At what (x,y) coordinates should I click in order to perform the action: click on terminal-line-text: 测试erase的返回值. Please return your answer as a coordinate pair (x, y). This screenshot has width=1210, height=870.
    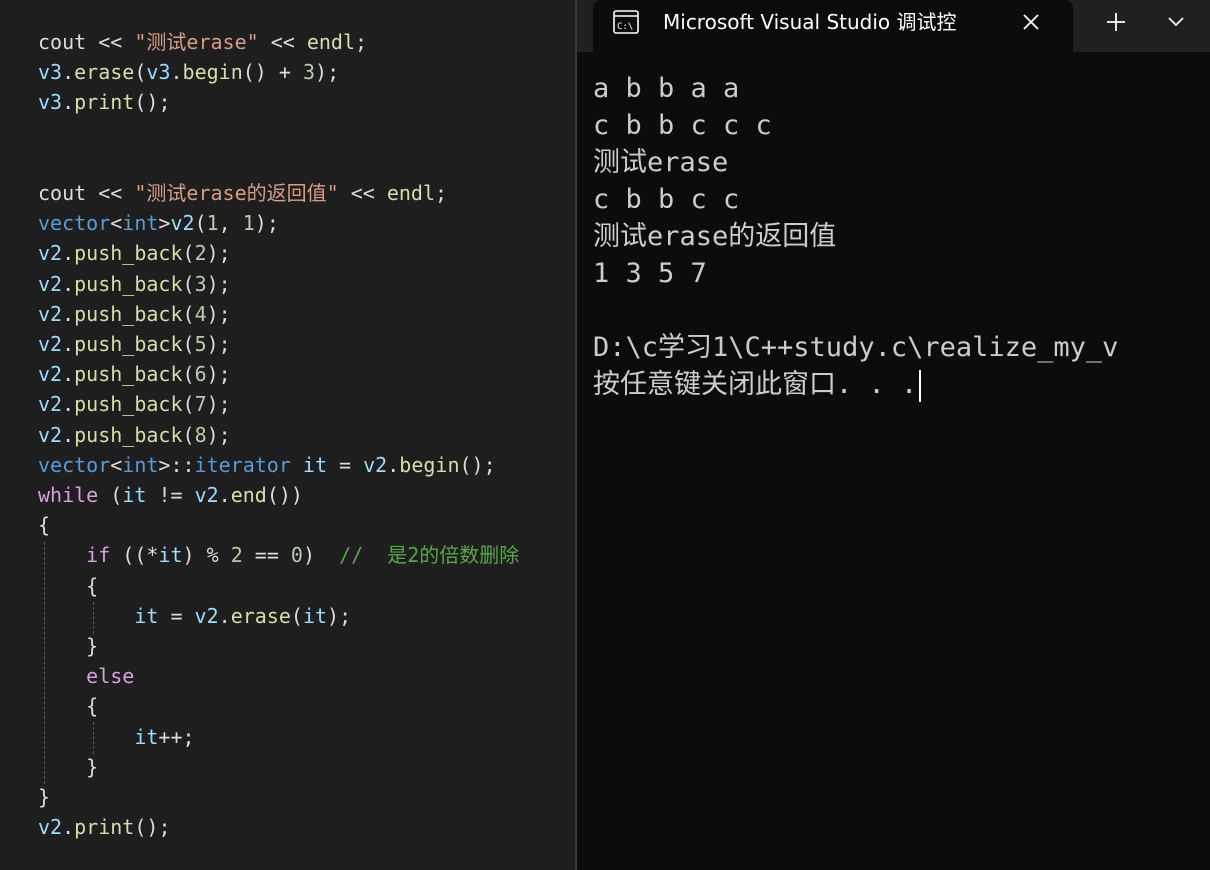
    Looking at the image, I should click on (715, 236).